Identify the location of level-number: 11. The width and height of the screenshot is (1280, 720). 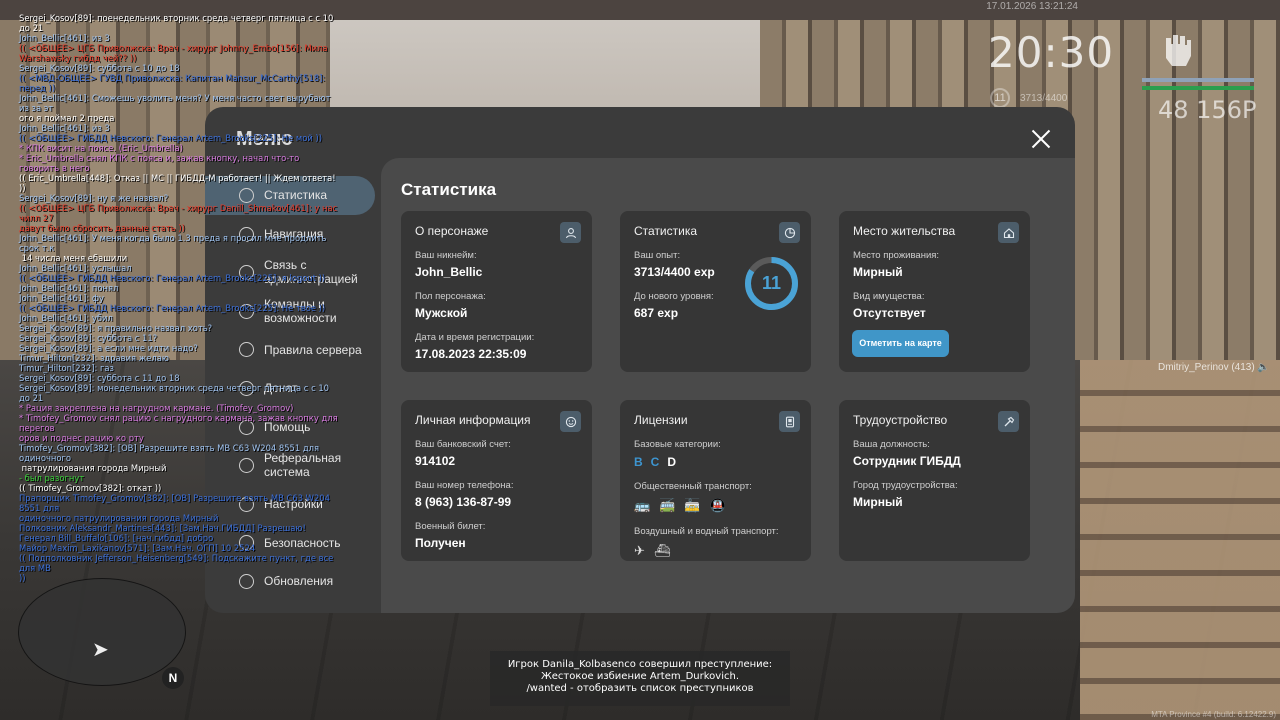
(771, 283).